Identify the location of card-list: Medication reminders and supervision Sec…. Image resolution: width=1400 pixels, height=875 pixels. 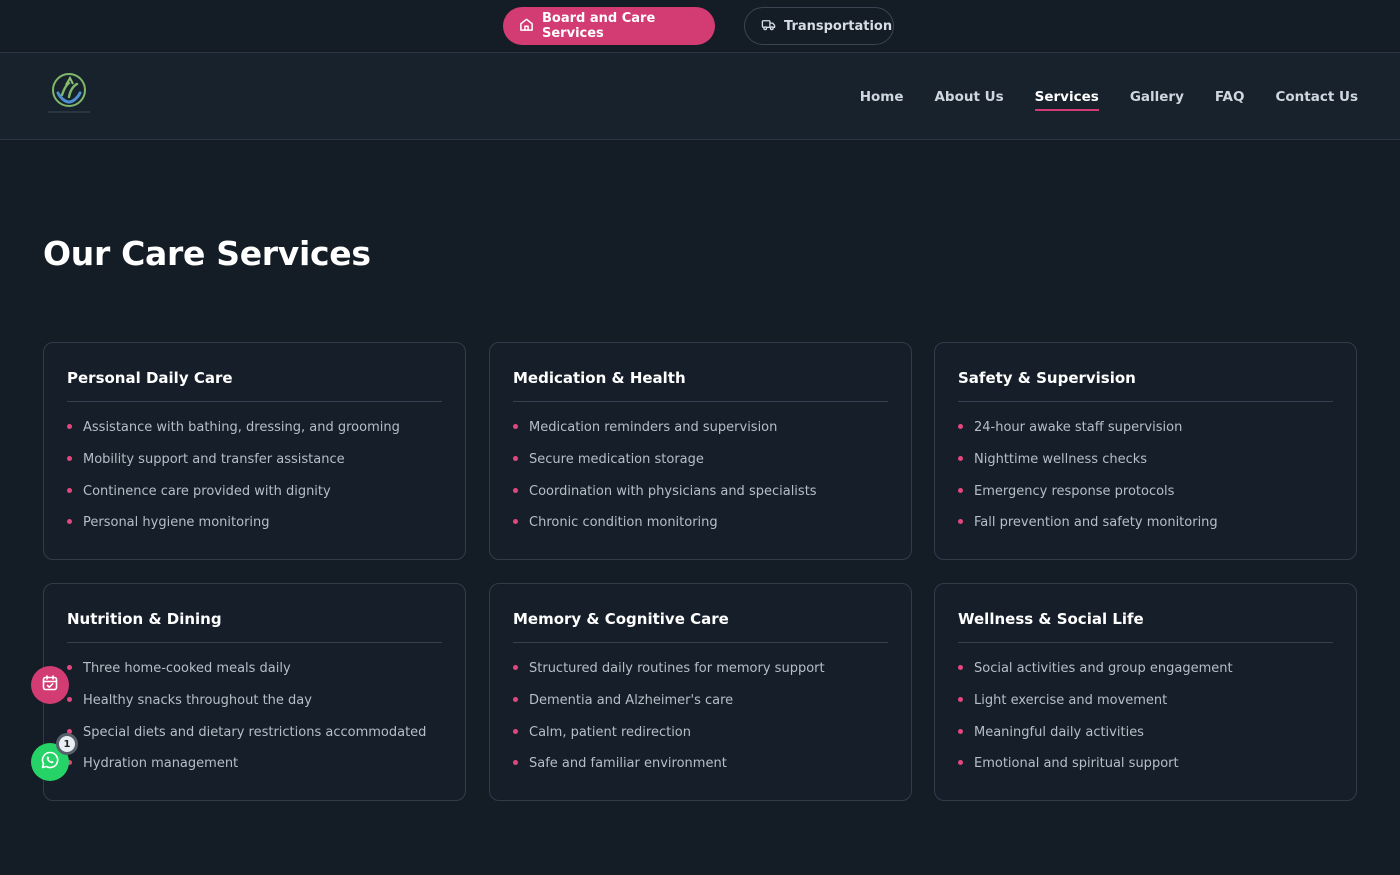
(700, 474).